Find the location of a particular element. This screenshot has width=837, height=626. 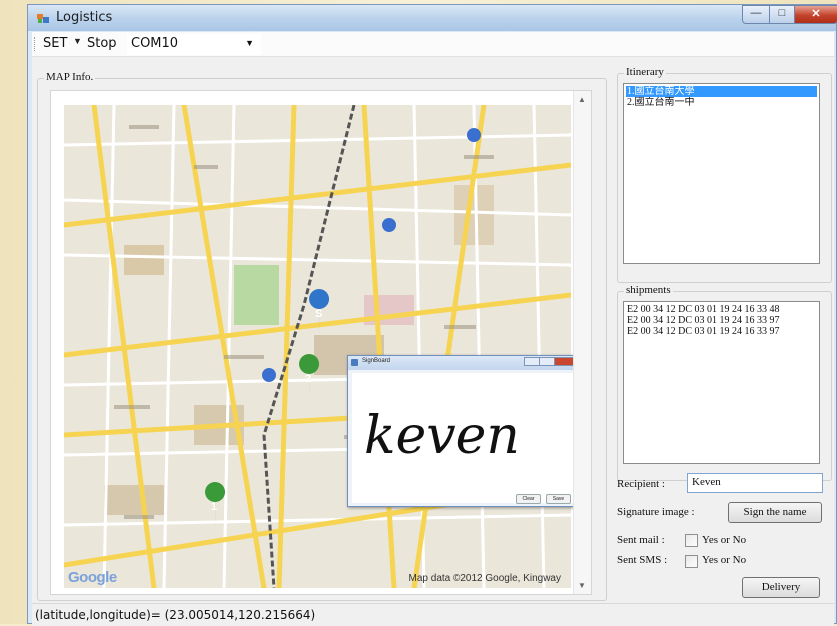

close-button: ✕ is located at coordinates (815, 14).